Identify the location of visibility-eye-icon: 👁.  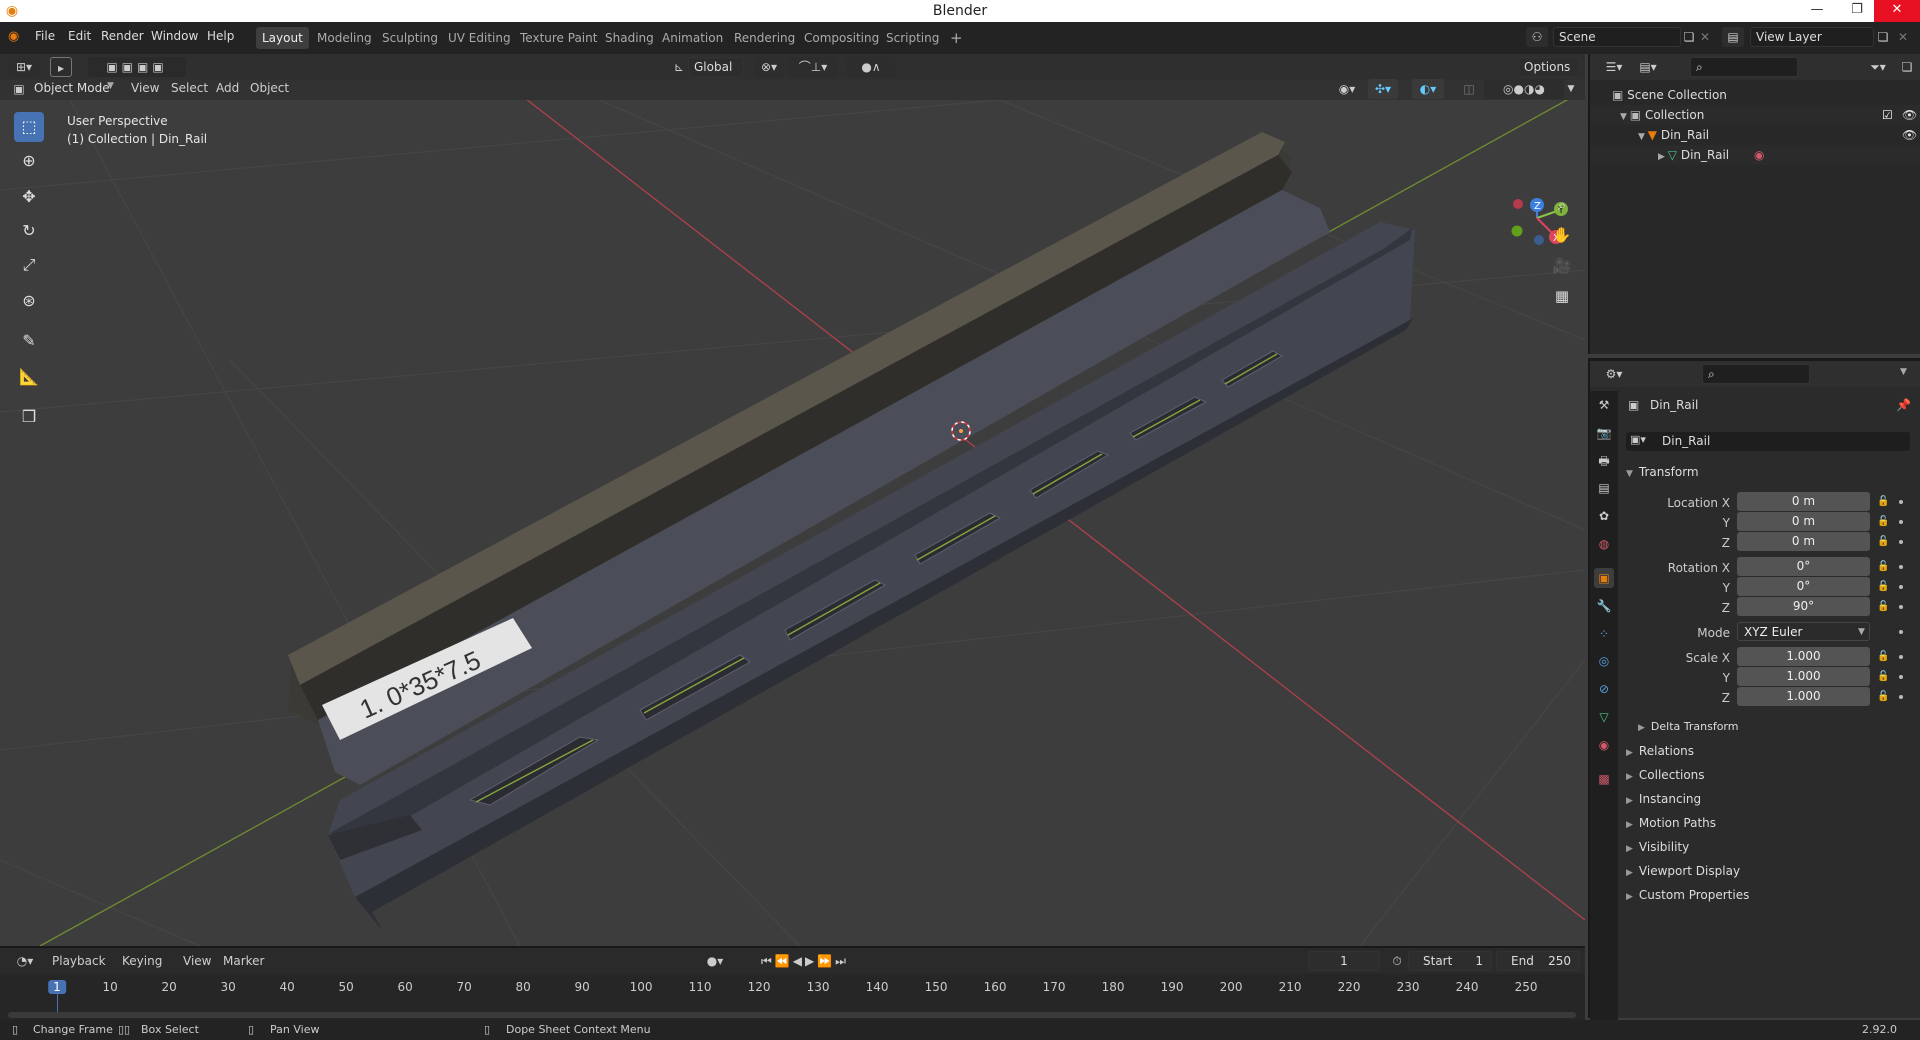
(1909, 135).